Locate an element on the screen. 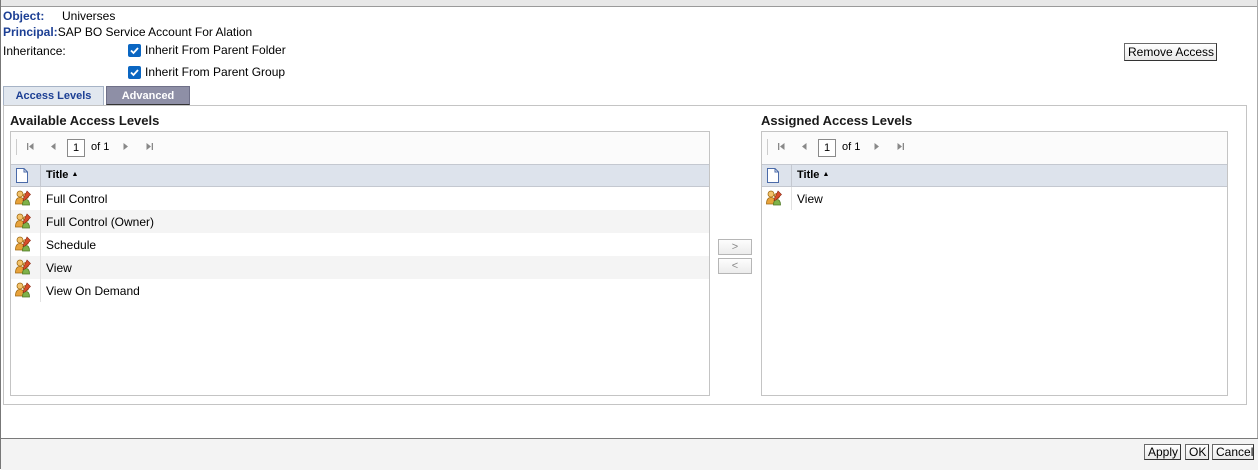  object-label: Object: is located at coordinates (24, 16).